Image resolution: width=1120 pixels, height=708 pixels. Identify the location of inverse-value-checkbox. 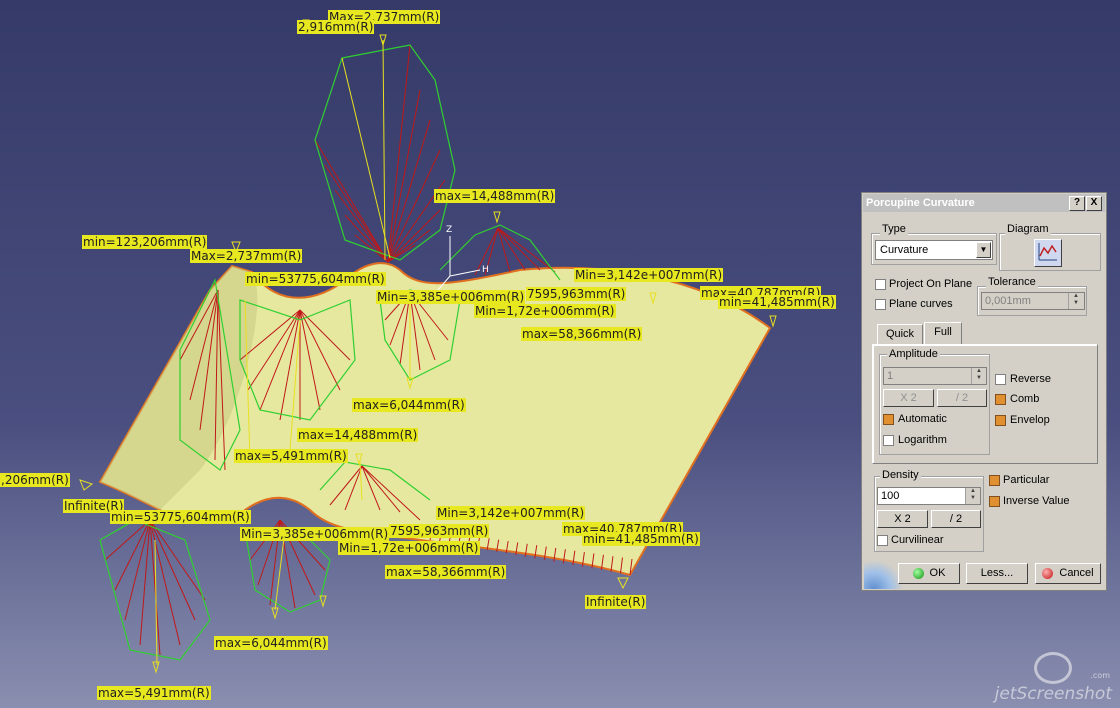
(994, 501).